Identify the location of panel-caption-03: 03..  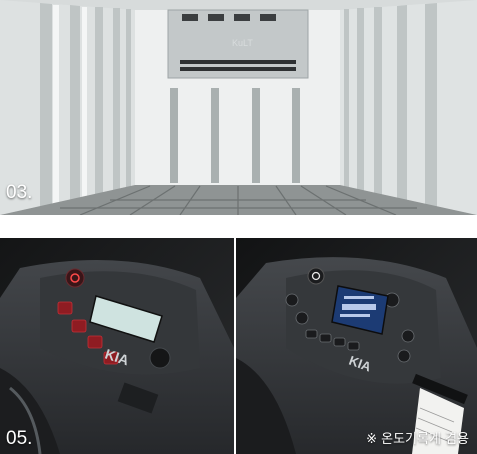
(19, 192).